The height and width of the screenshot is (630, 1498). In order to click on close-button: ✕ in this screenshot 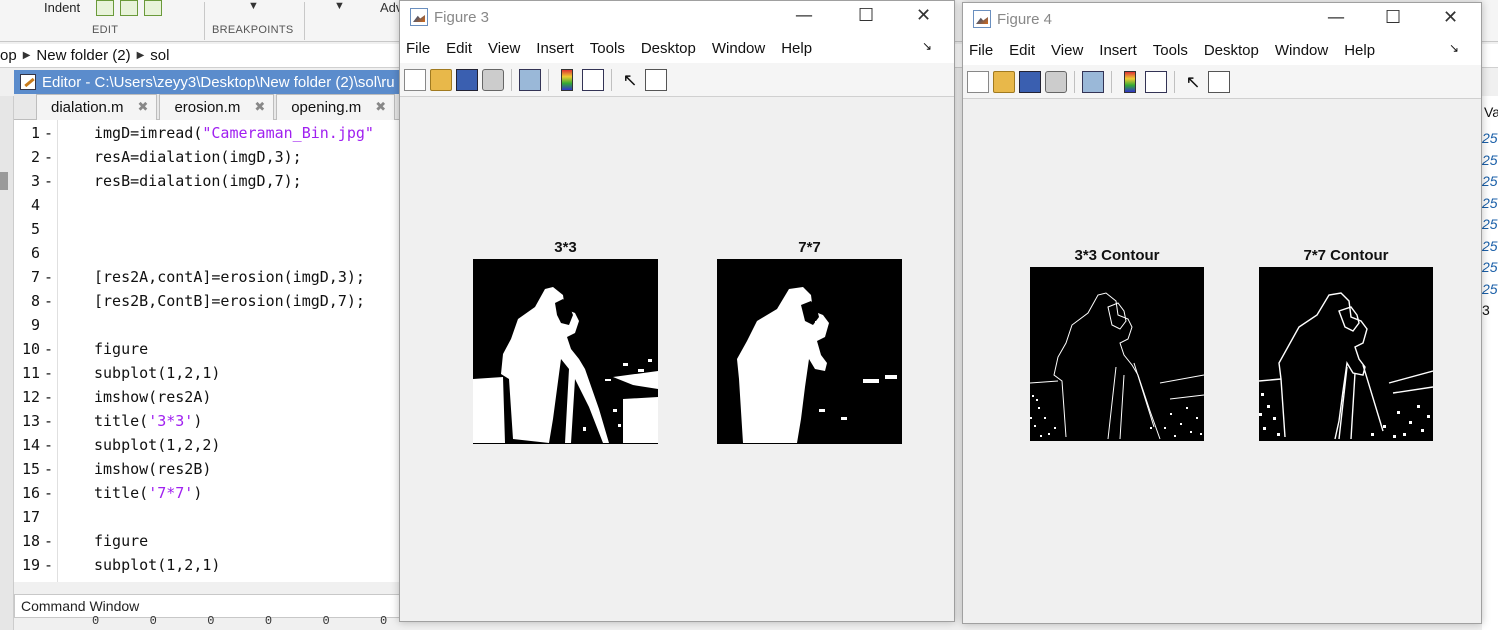, I will do `click(1450, 17)`.